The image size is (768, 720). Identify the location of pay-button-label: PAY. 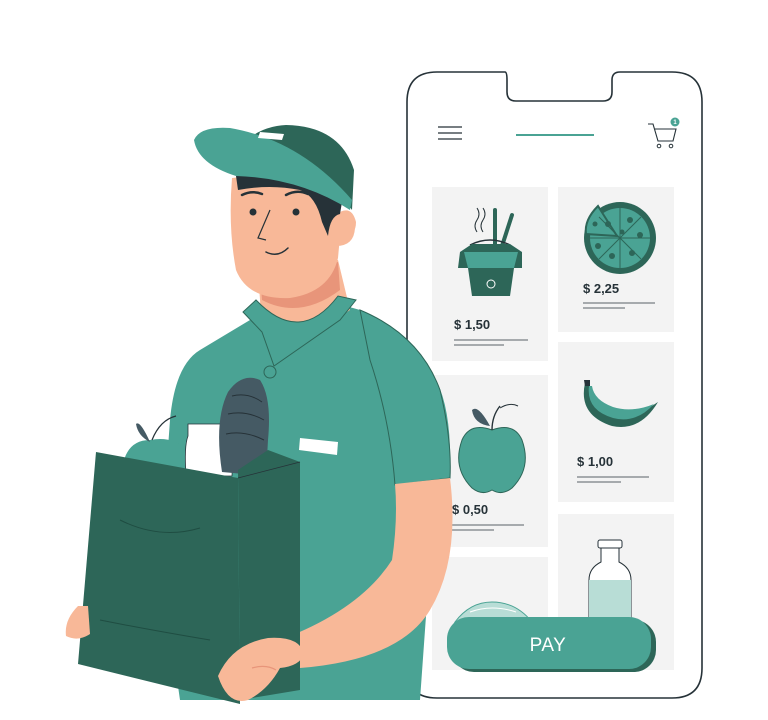
(548, 645).